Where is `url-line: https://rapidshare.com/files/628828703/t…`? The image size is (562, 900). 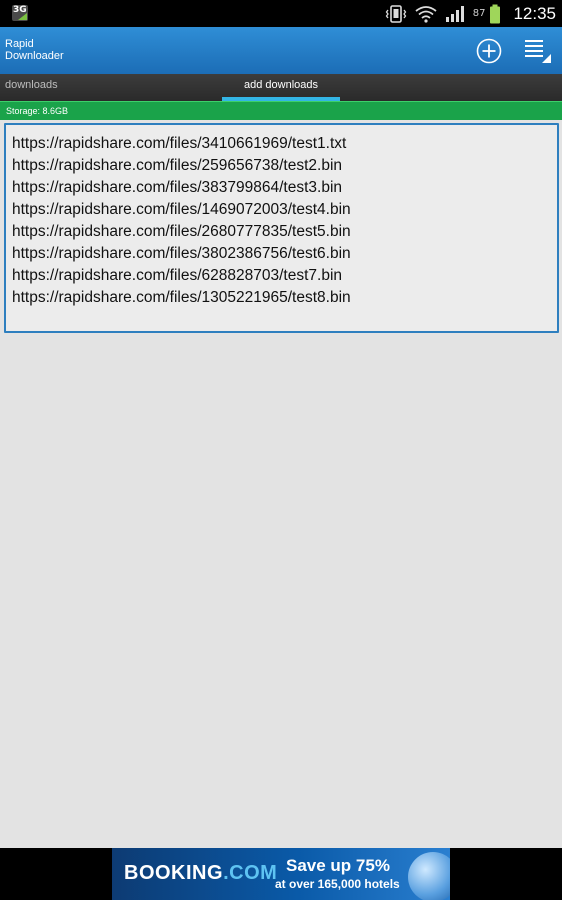
url-line: https://rapidshare.com/files/628828703/t… is located at coordinates (177, 275).